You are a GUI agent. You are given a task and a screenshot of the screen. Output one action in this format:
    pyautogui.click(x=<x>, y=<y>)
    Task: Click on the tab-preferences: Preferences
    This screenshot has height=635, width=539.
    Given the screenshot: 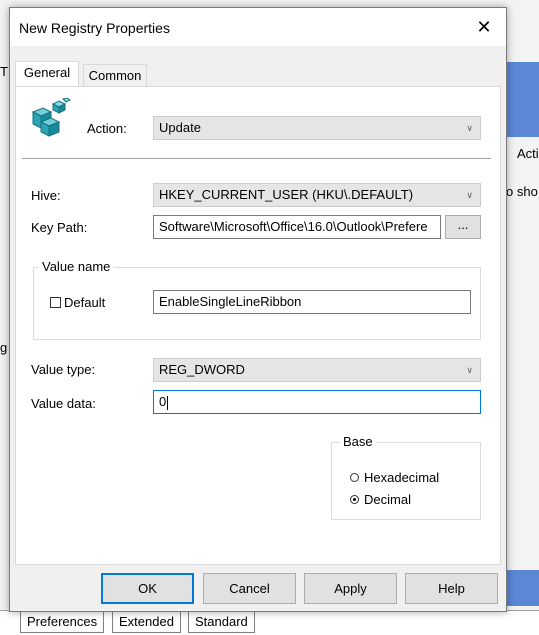 What is the action you would take?
    pyautogui.click(x=62, y=622)
    